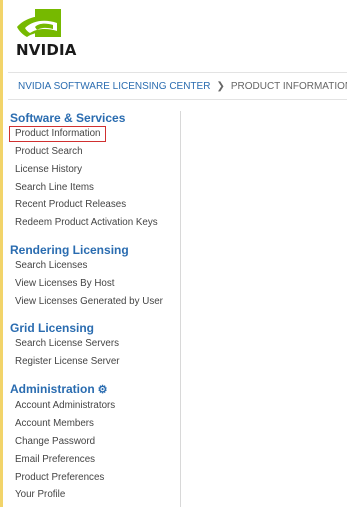 This screenshot has width=347, height=507. What do you see at coordinates (220, 86) in the screenshot?
I see `chevron-right-icon: ❯` at bounding box center [220, 86].